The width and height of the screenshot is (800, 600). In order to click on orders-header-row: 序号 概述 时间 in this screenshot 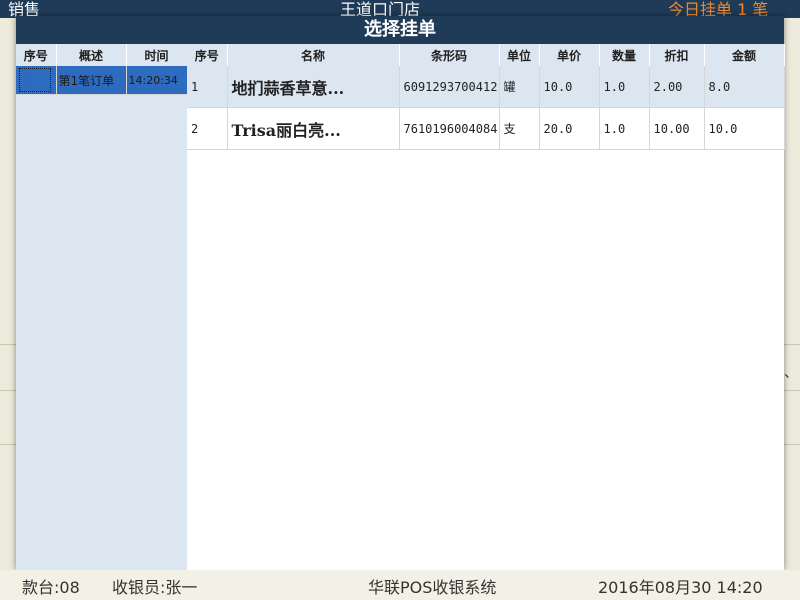, I will do `click(102, 55)`.